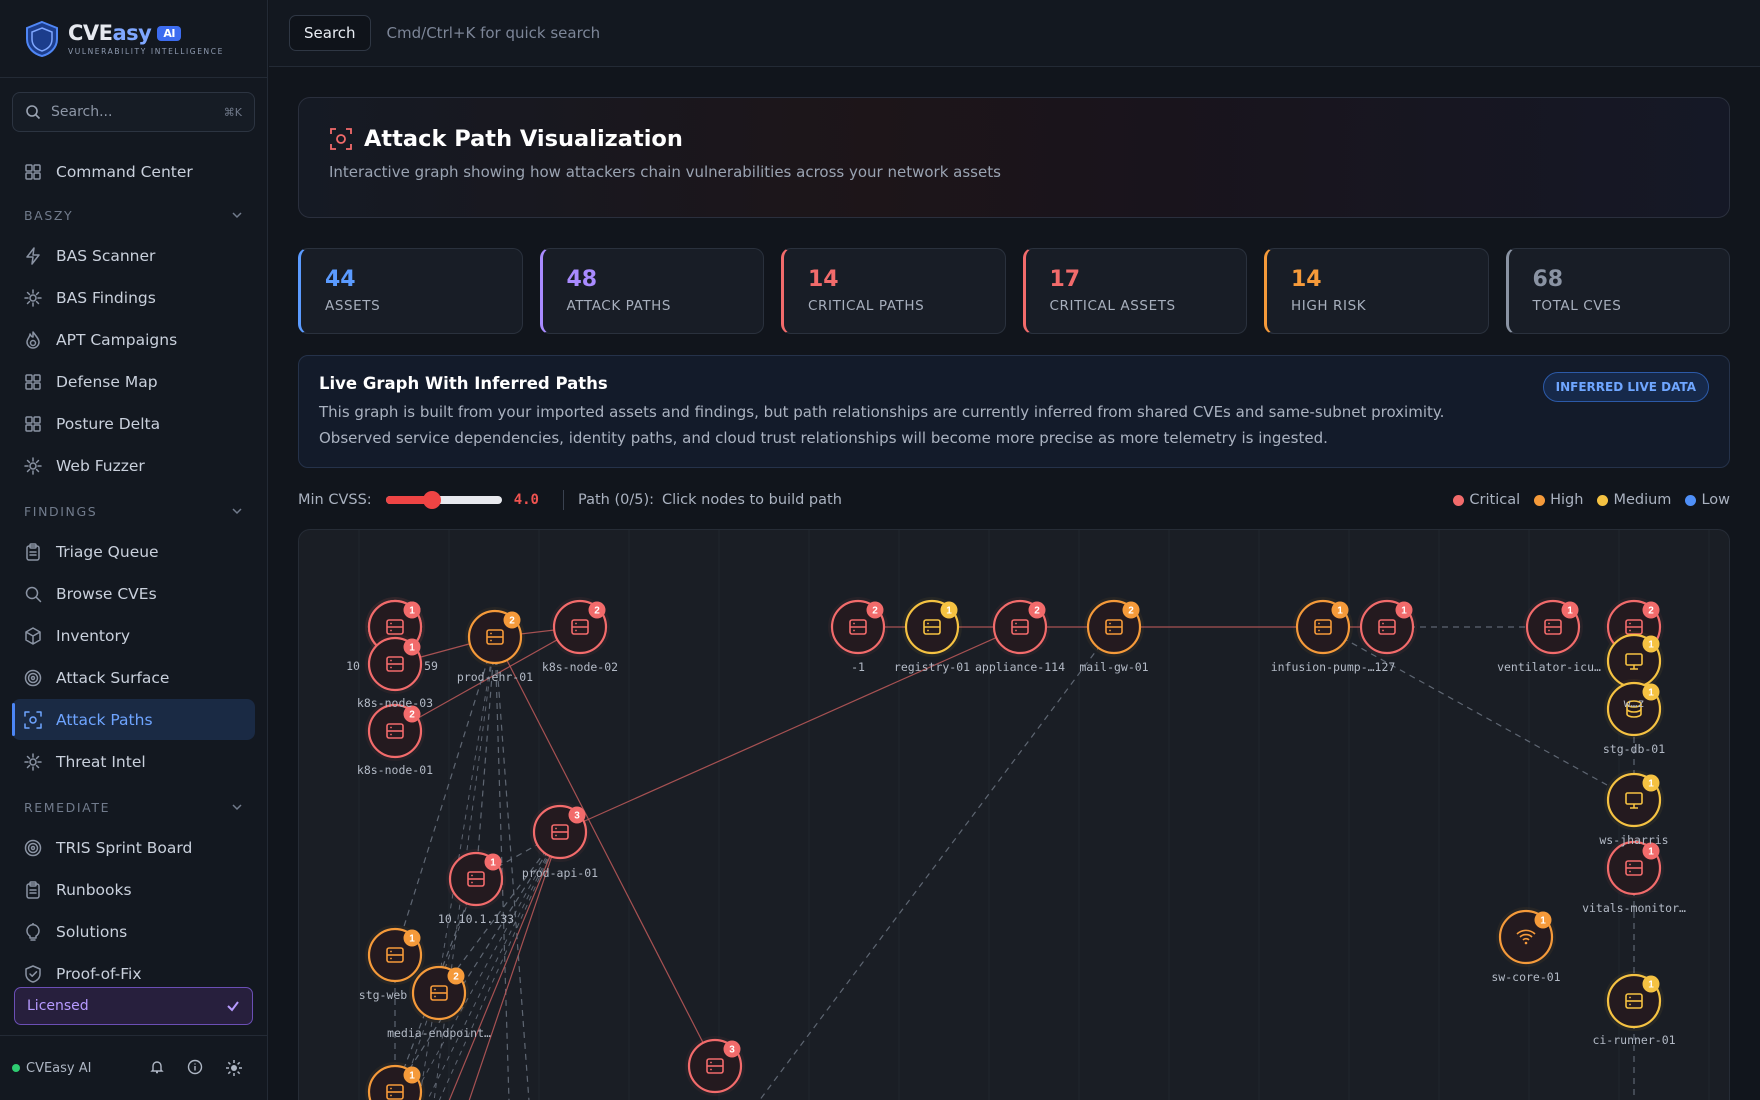 This screenshot has height=1100, width=1760. I want to click on slider-thumb, so click(432, 500).